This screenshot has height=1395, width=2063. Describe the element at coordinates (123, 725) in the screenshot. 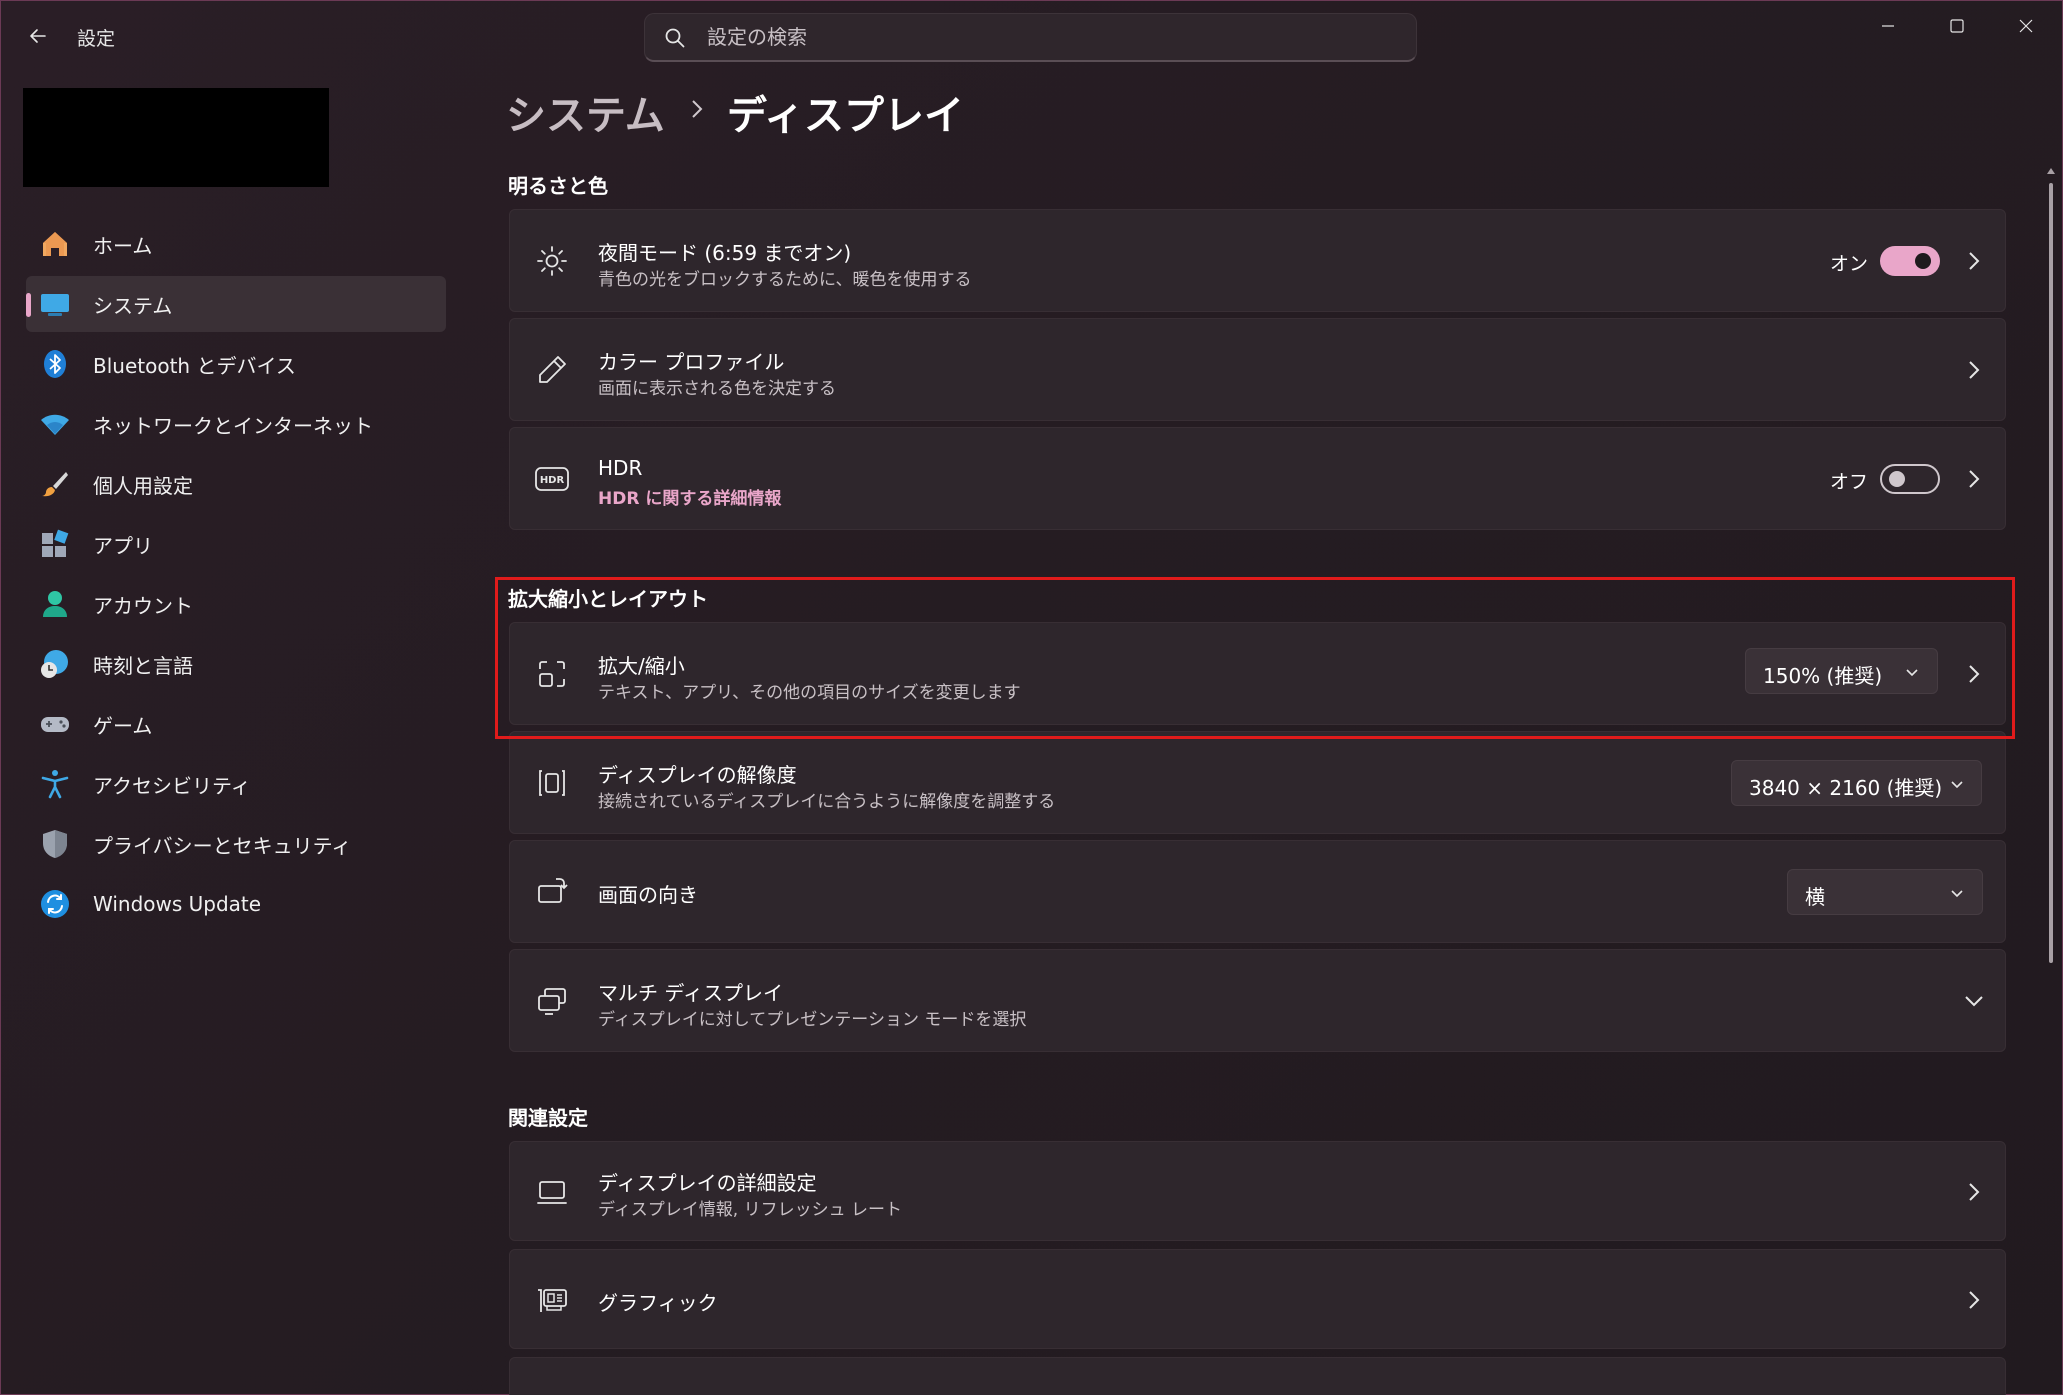

I see `sidebar-item-label: ゲーム` at that location.